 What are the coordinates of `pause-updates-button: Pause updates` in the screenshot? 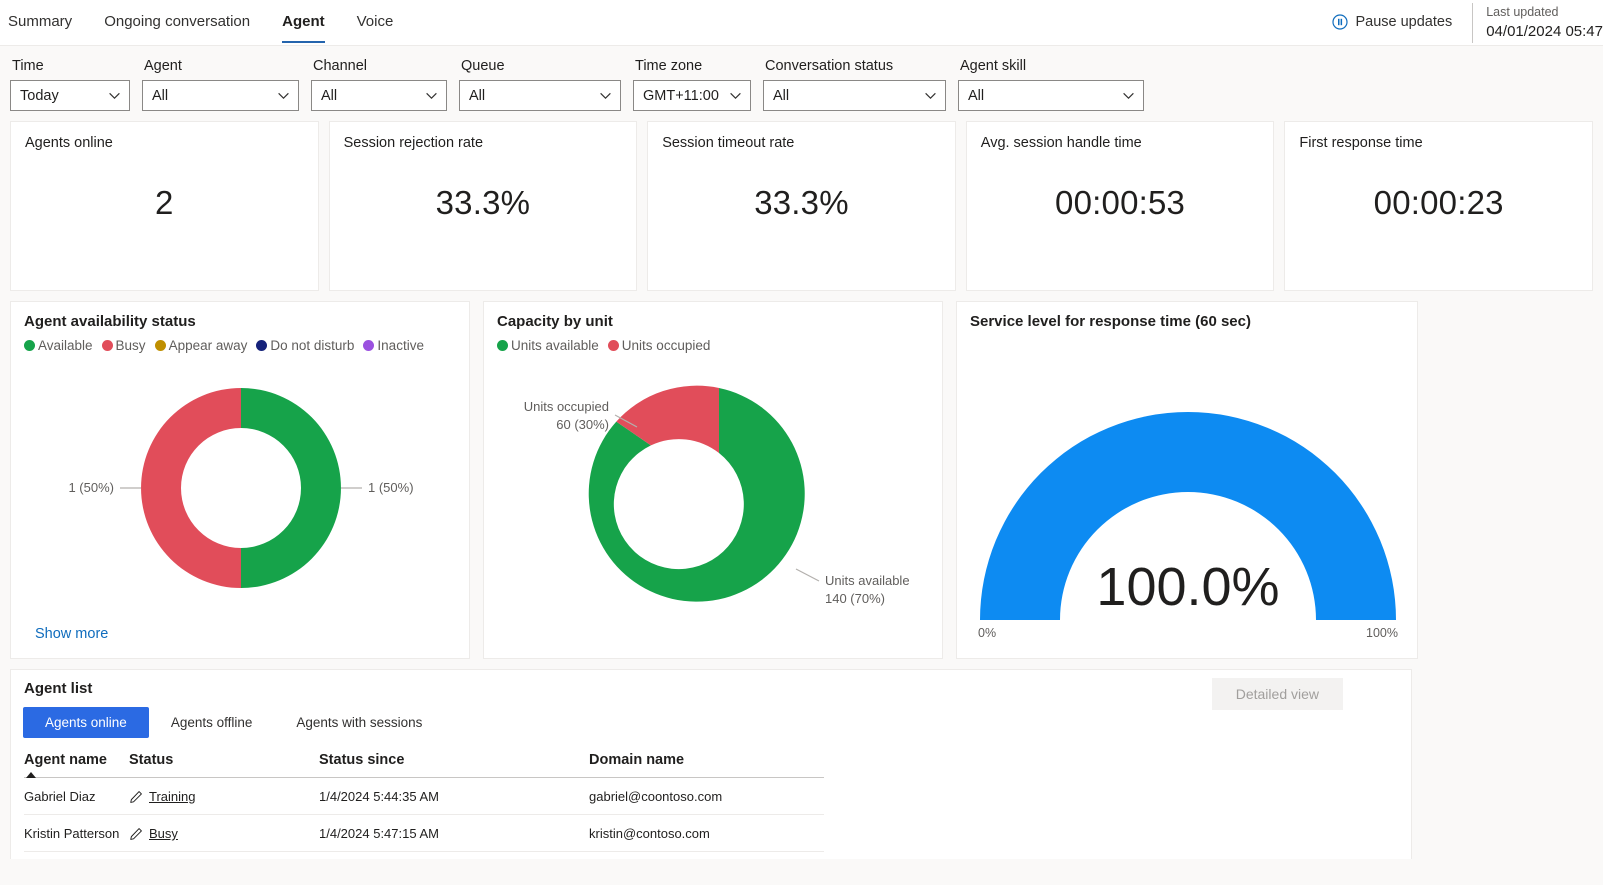 It's located at (1402, 15).